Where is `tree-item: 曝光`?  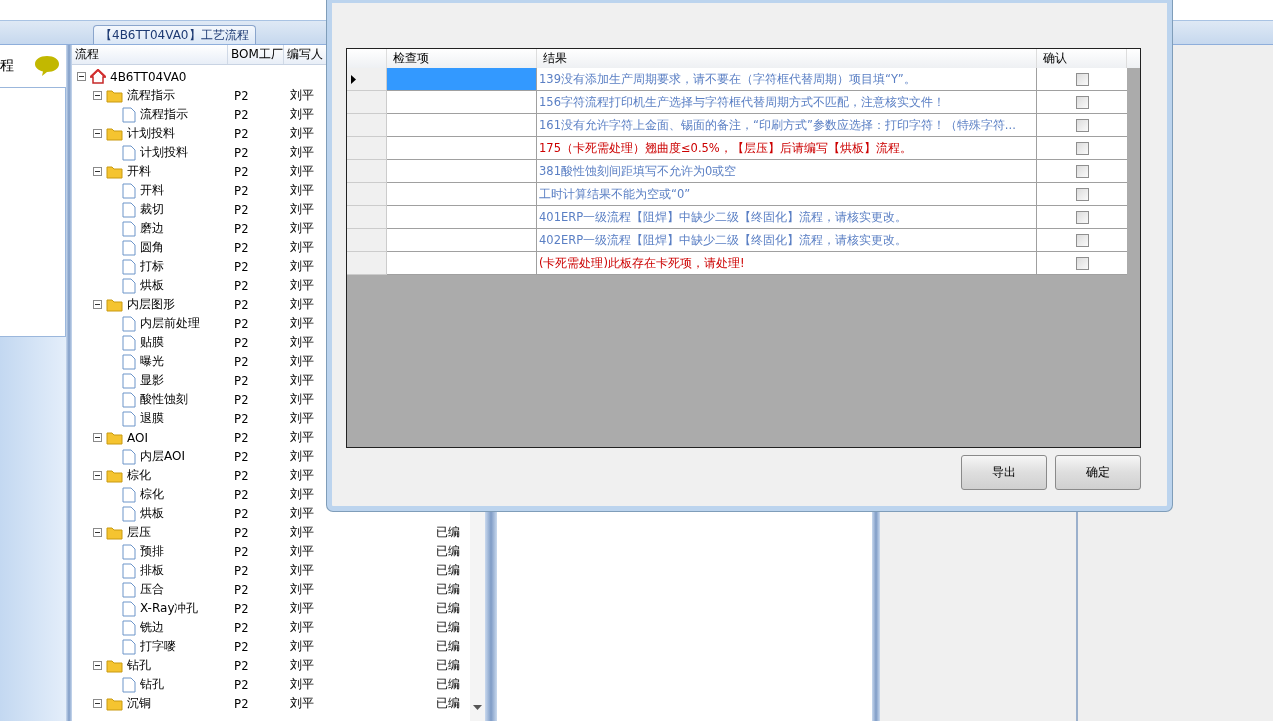
tree-item: 曝光 is located at coordinates (152, 361).